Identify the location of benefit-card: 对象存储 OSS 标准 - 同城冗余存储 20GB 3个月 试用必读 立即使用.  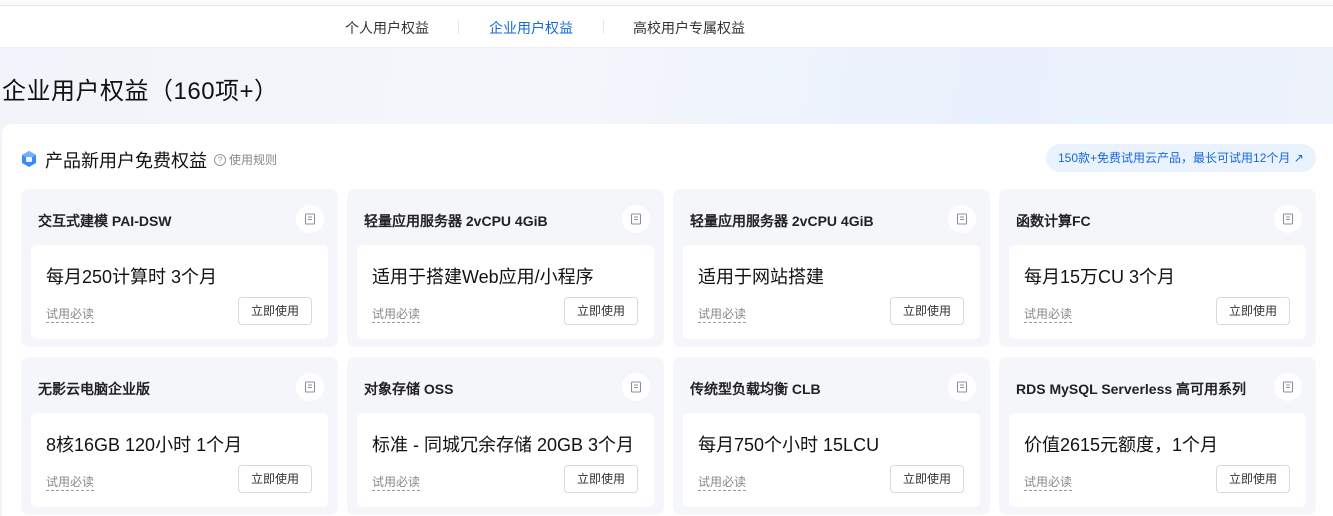
(505, 436).